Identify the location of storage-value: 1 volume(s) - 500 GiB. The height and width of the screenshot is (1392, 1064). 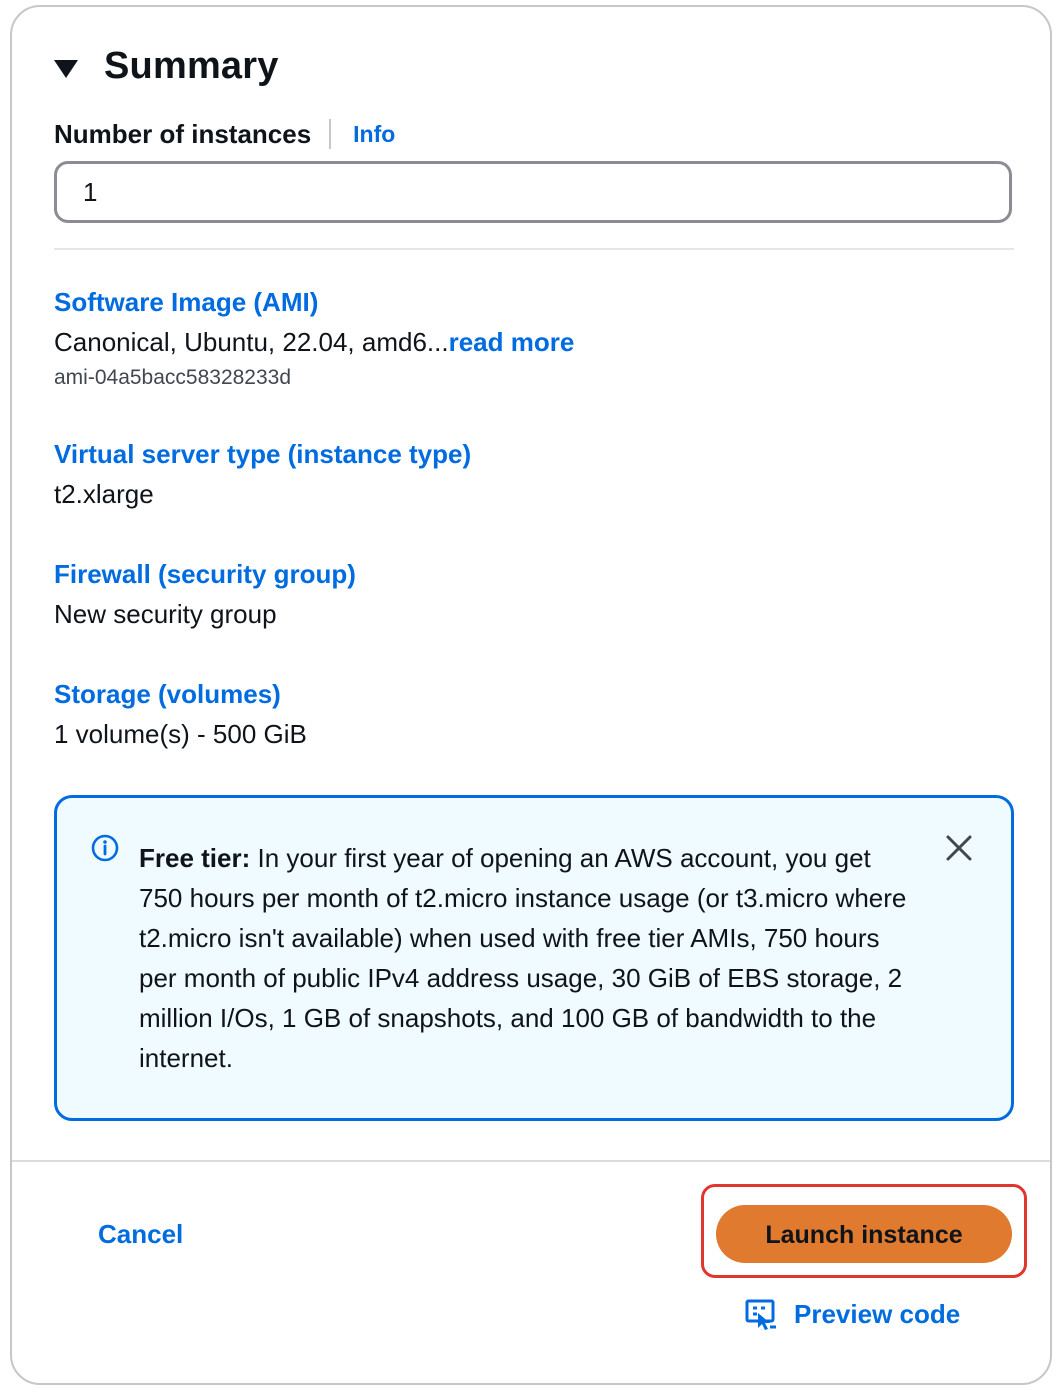
(180, 734).